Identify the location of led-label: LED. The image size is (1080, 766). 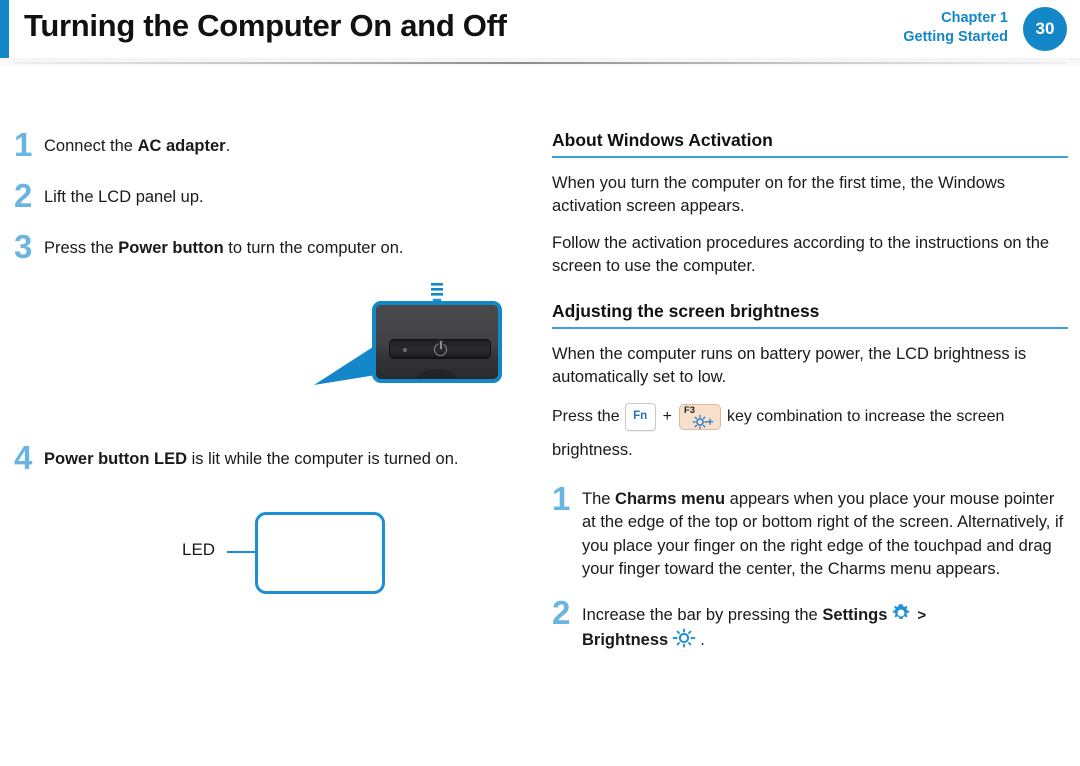
(199, 550).